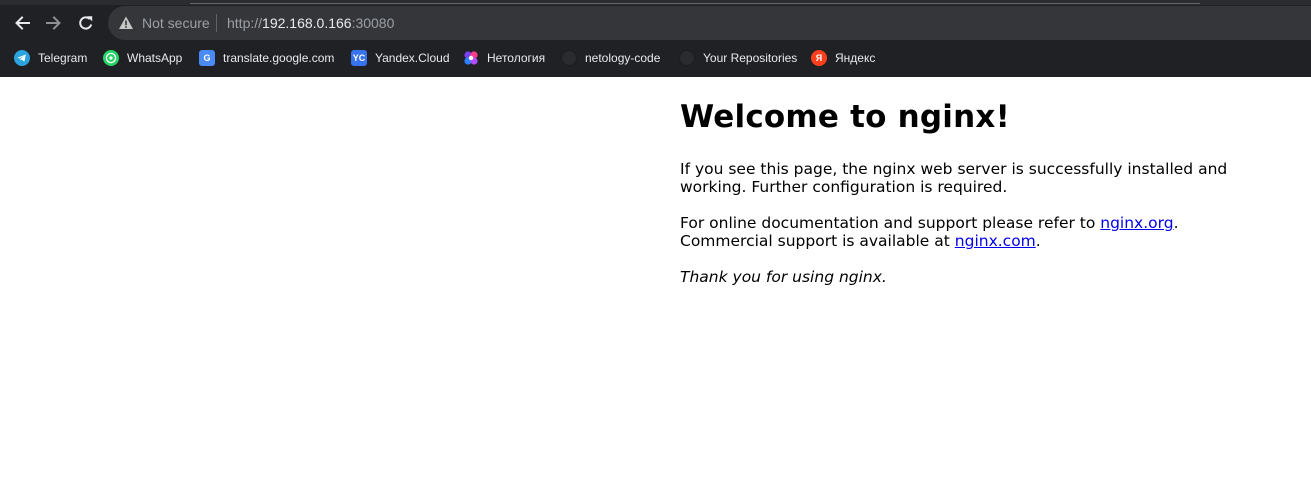 The height and width of the screenshot is (490, 1311). I want to click on bookmark-label: Нетология, so click(516, 58).